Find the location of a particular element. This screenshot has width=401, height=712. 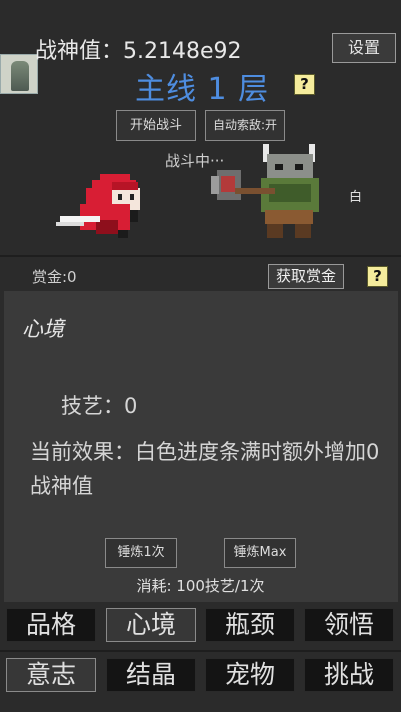

tab-insight: 领悟 is located at coordinates (349, 625).